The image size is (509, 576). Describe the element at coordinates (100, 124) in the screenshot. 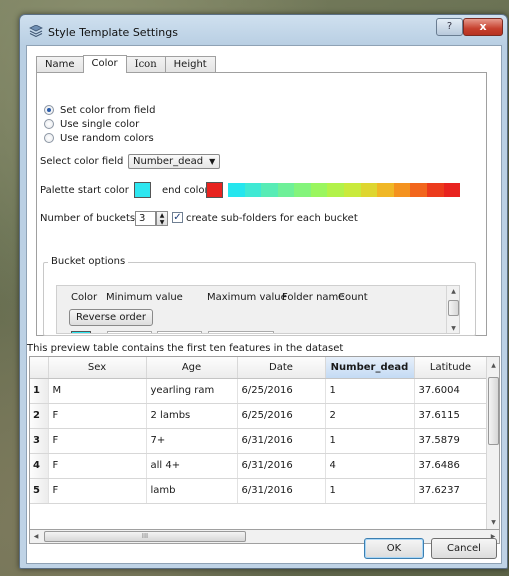

I see `radio-label: Use single color` at that location.